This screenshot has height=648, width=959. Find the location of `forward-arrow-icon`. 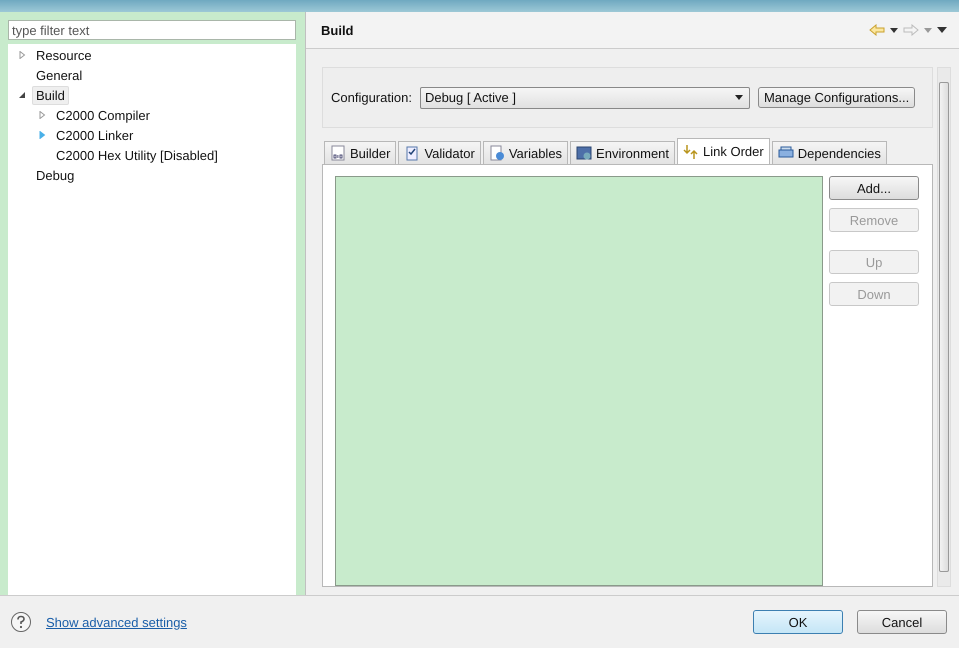

forward-arrow-icon is located at coordinates (911, 30).